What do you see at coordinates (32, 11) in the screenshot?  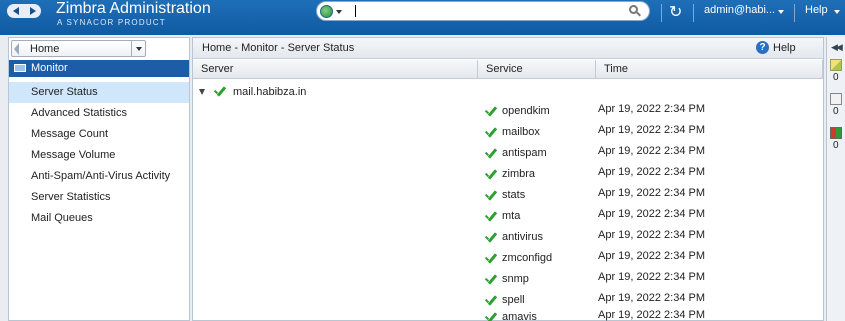 I see `forward-arrow-icon` at bounding box center [32, 11].